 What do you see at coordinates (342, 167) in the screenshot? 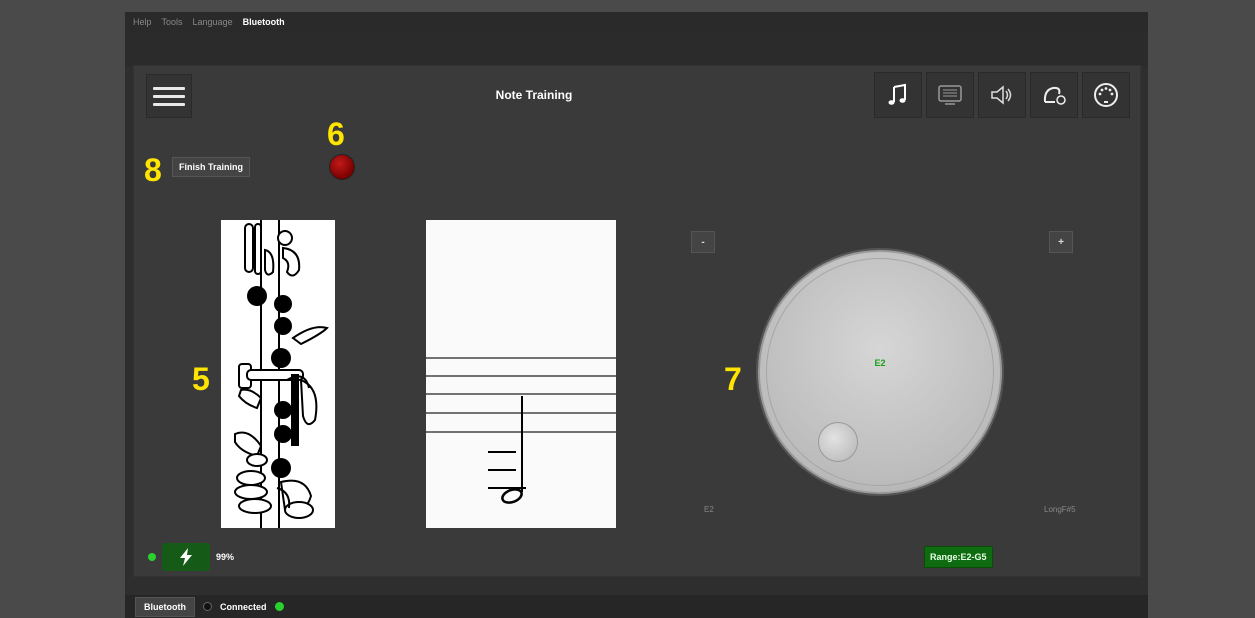
I see `record-indicator` at bounding box center [342, 167].